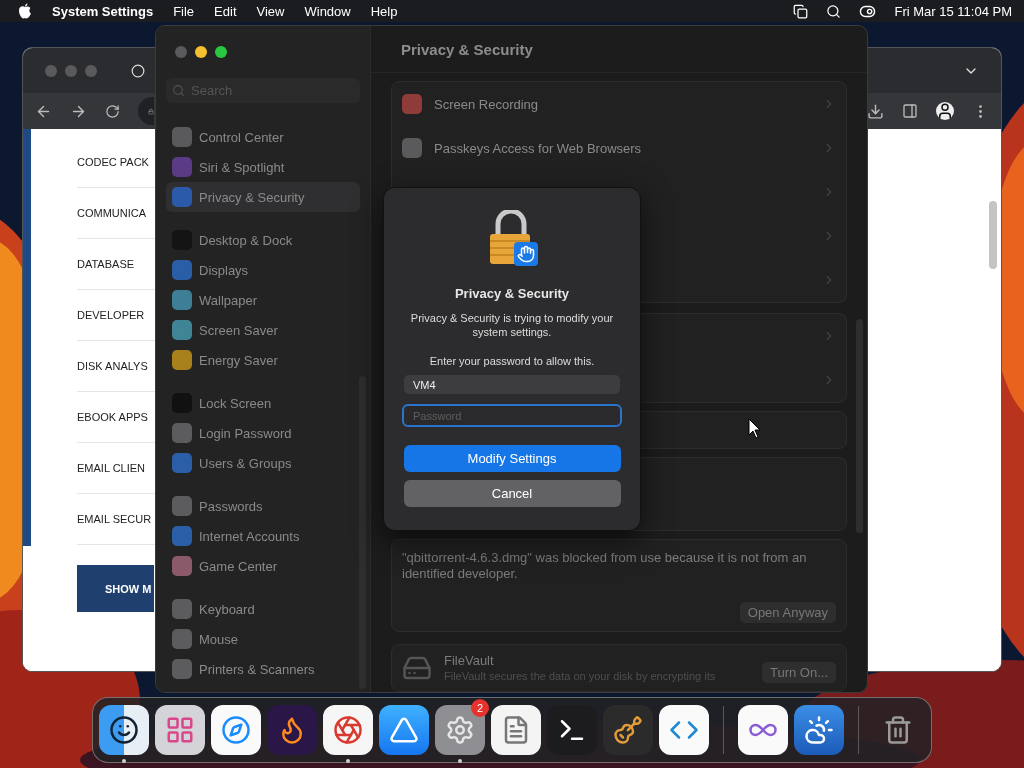 The height and width of the screenshot is (768, 1024). Describe the element at coordinates (953, 11) in the screenshot. I see `menu-clock: Fri Mar 15 11:04 PM` at that location.